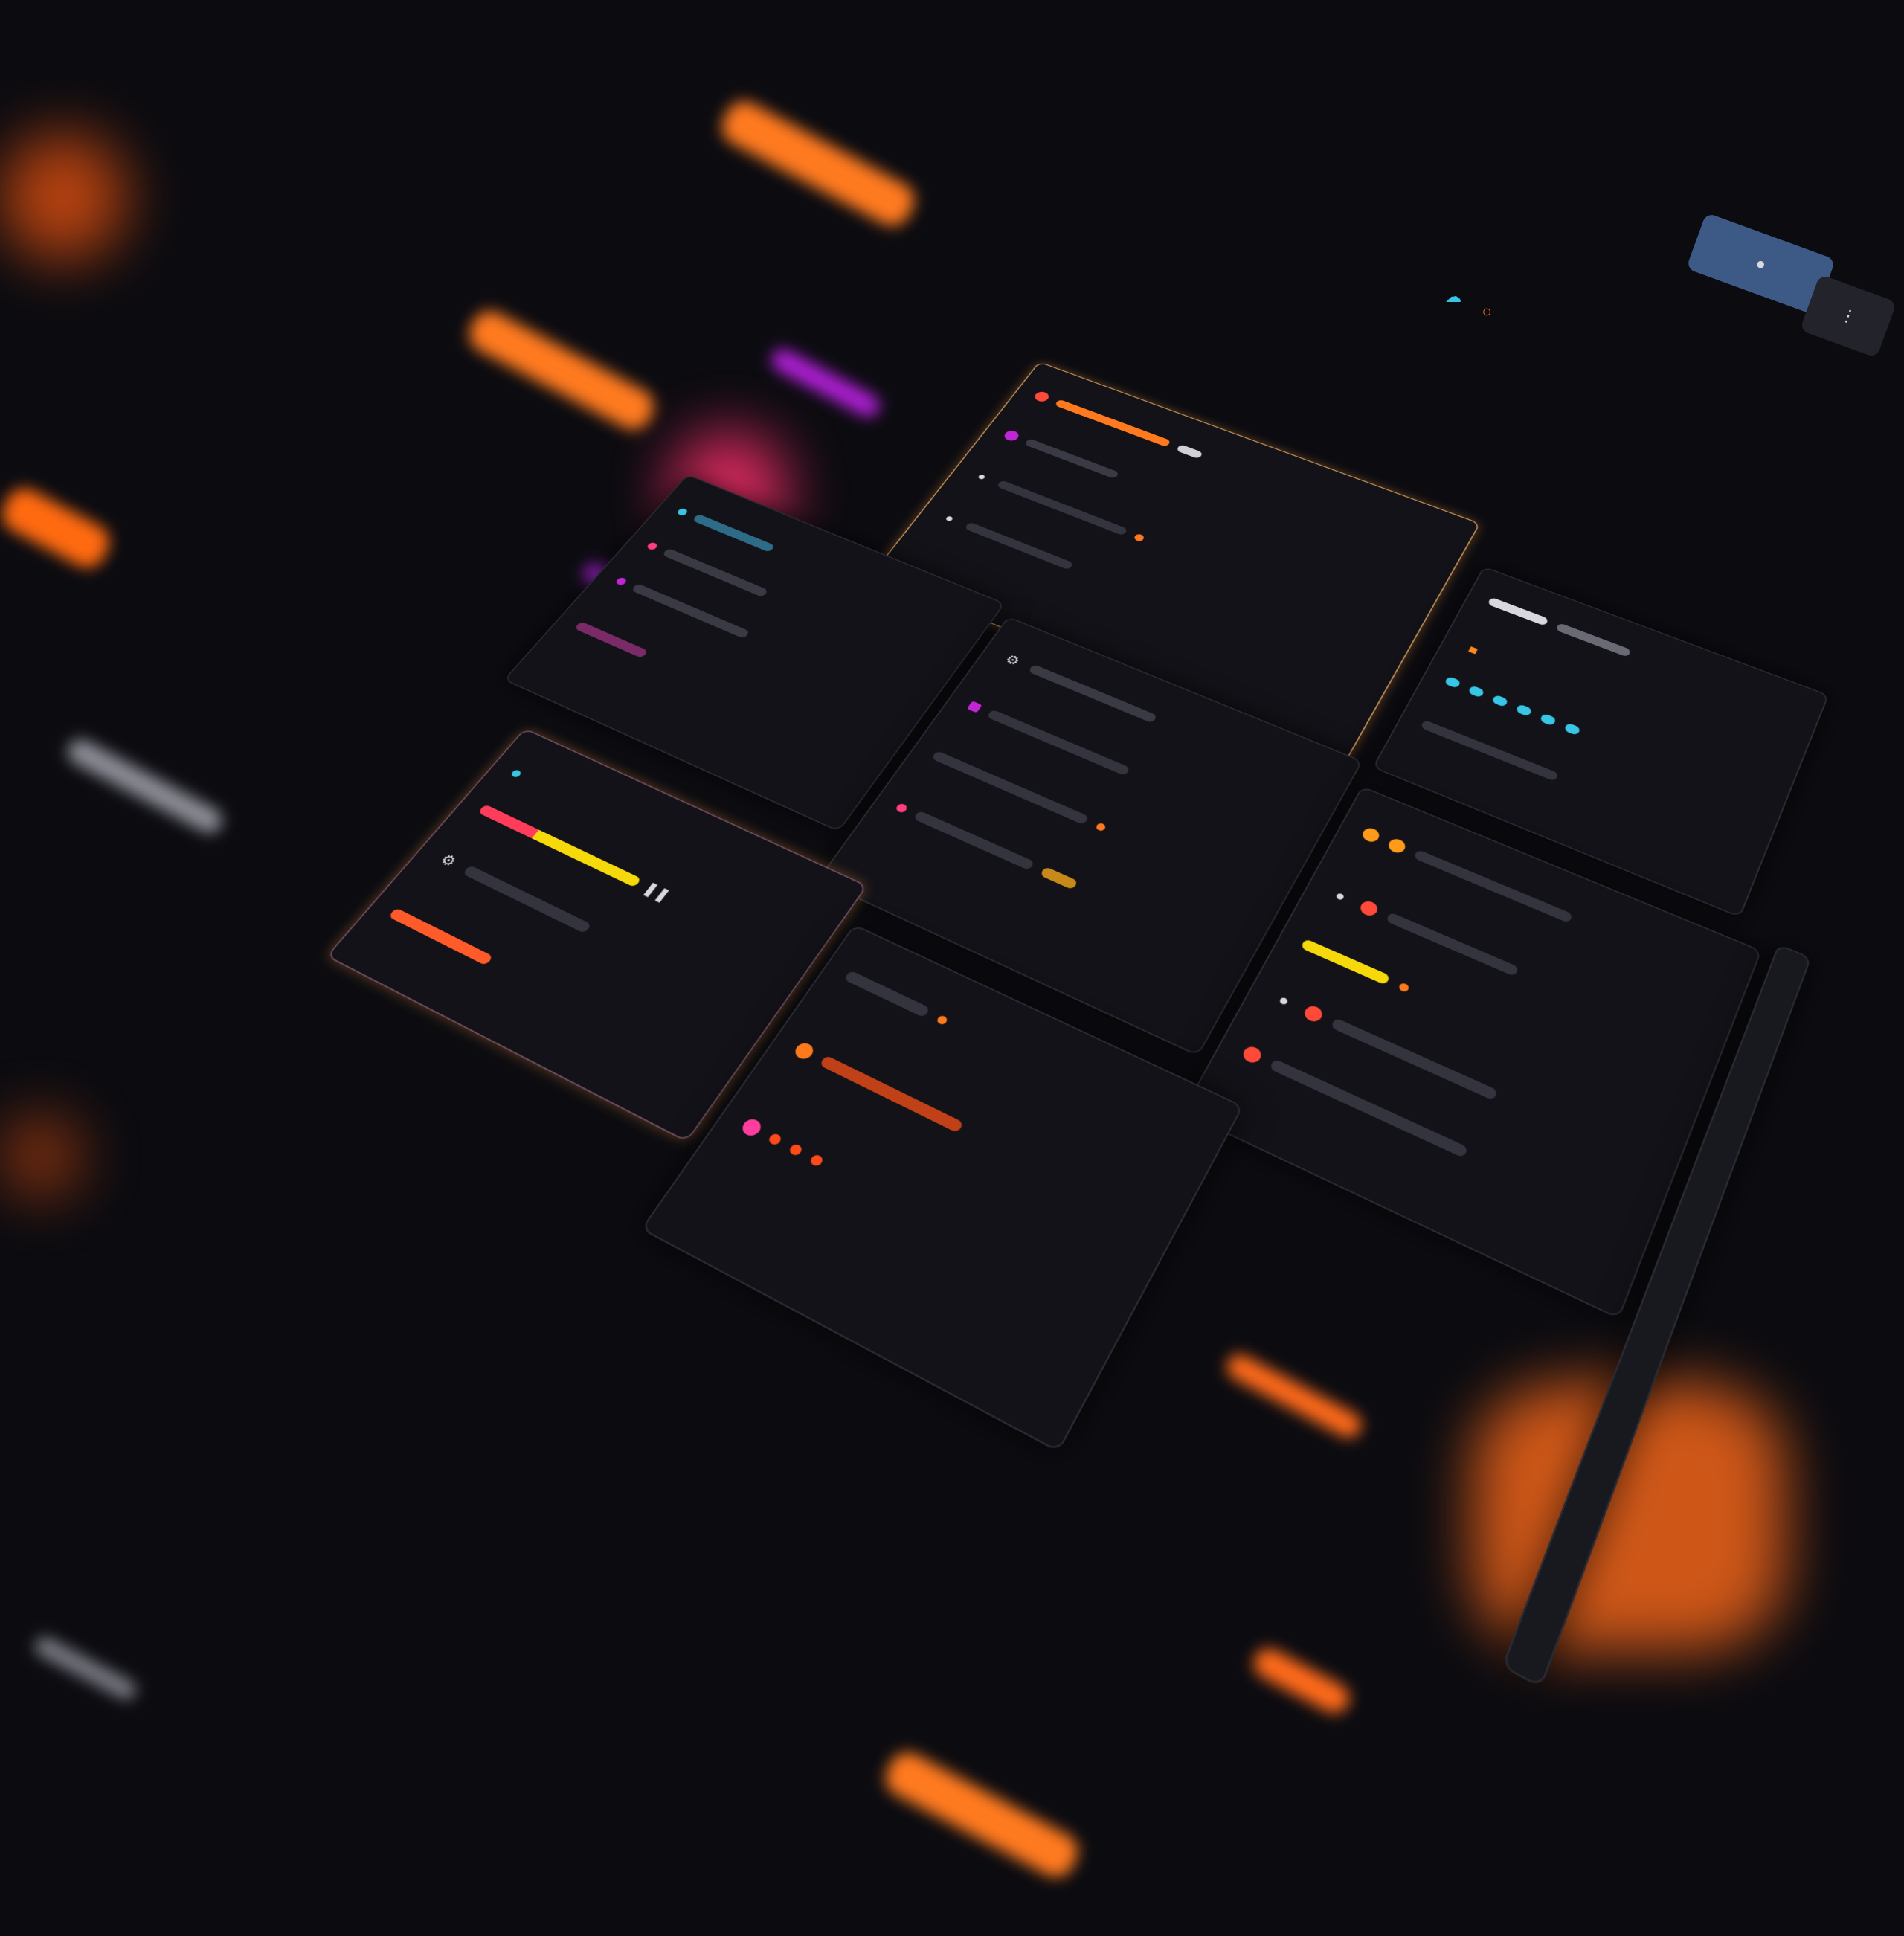  Describe the element at coordinates (657, 891) in the screenshot. I see `pause-icon: ❚❚` at that location.